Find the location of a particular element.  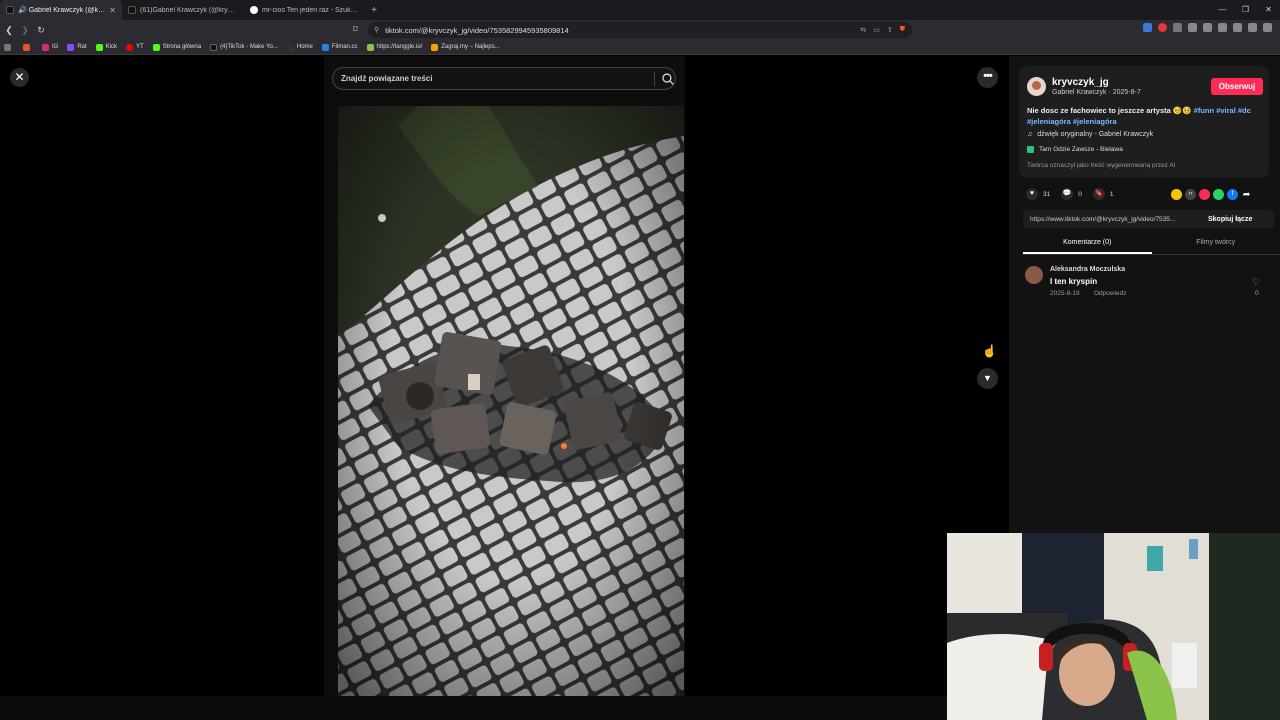

like-stat: ♥ 31 is located at coordinates (1038, 194).